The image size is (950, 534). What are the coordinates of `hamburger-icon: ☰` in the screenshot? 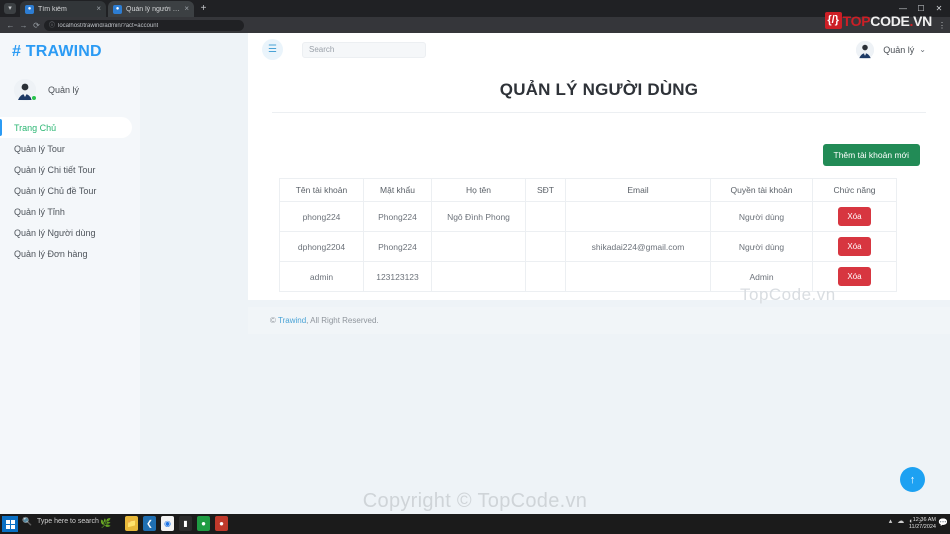 It's located at (272, 49).